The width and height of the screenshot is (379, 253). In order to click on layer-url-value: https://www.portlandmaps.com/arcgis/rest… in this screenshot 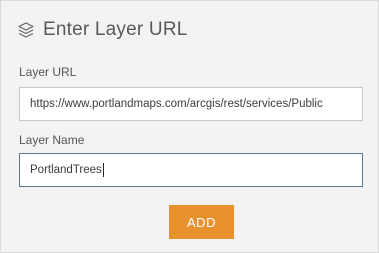, I will do `click(176, 104)`.